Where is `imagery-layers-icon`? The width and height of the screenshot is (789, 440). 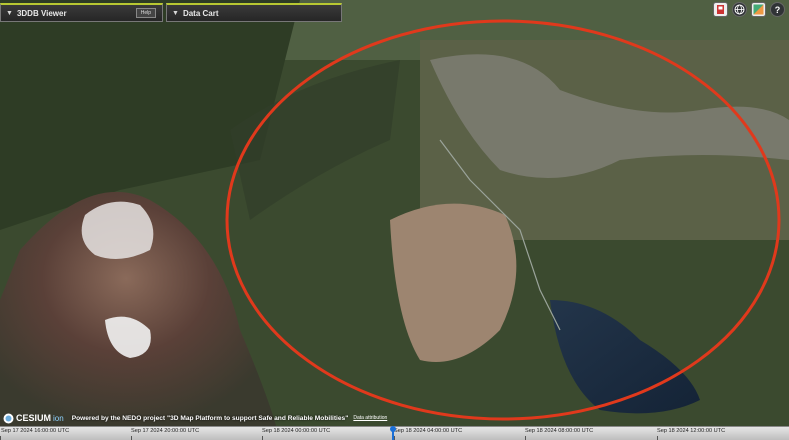
imagery-layers-icon is located at coordinates (758, 9).